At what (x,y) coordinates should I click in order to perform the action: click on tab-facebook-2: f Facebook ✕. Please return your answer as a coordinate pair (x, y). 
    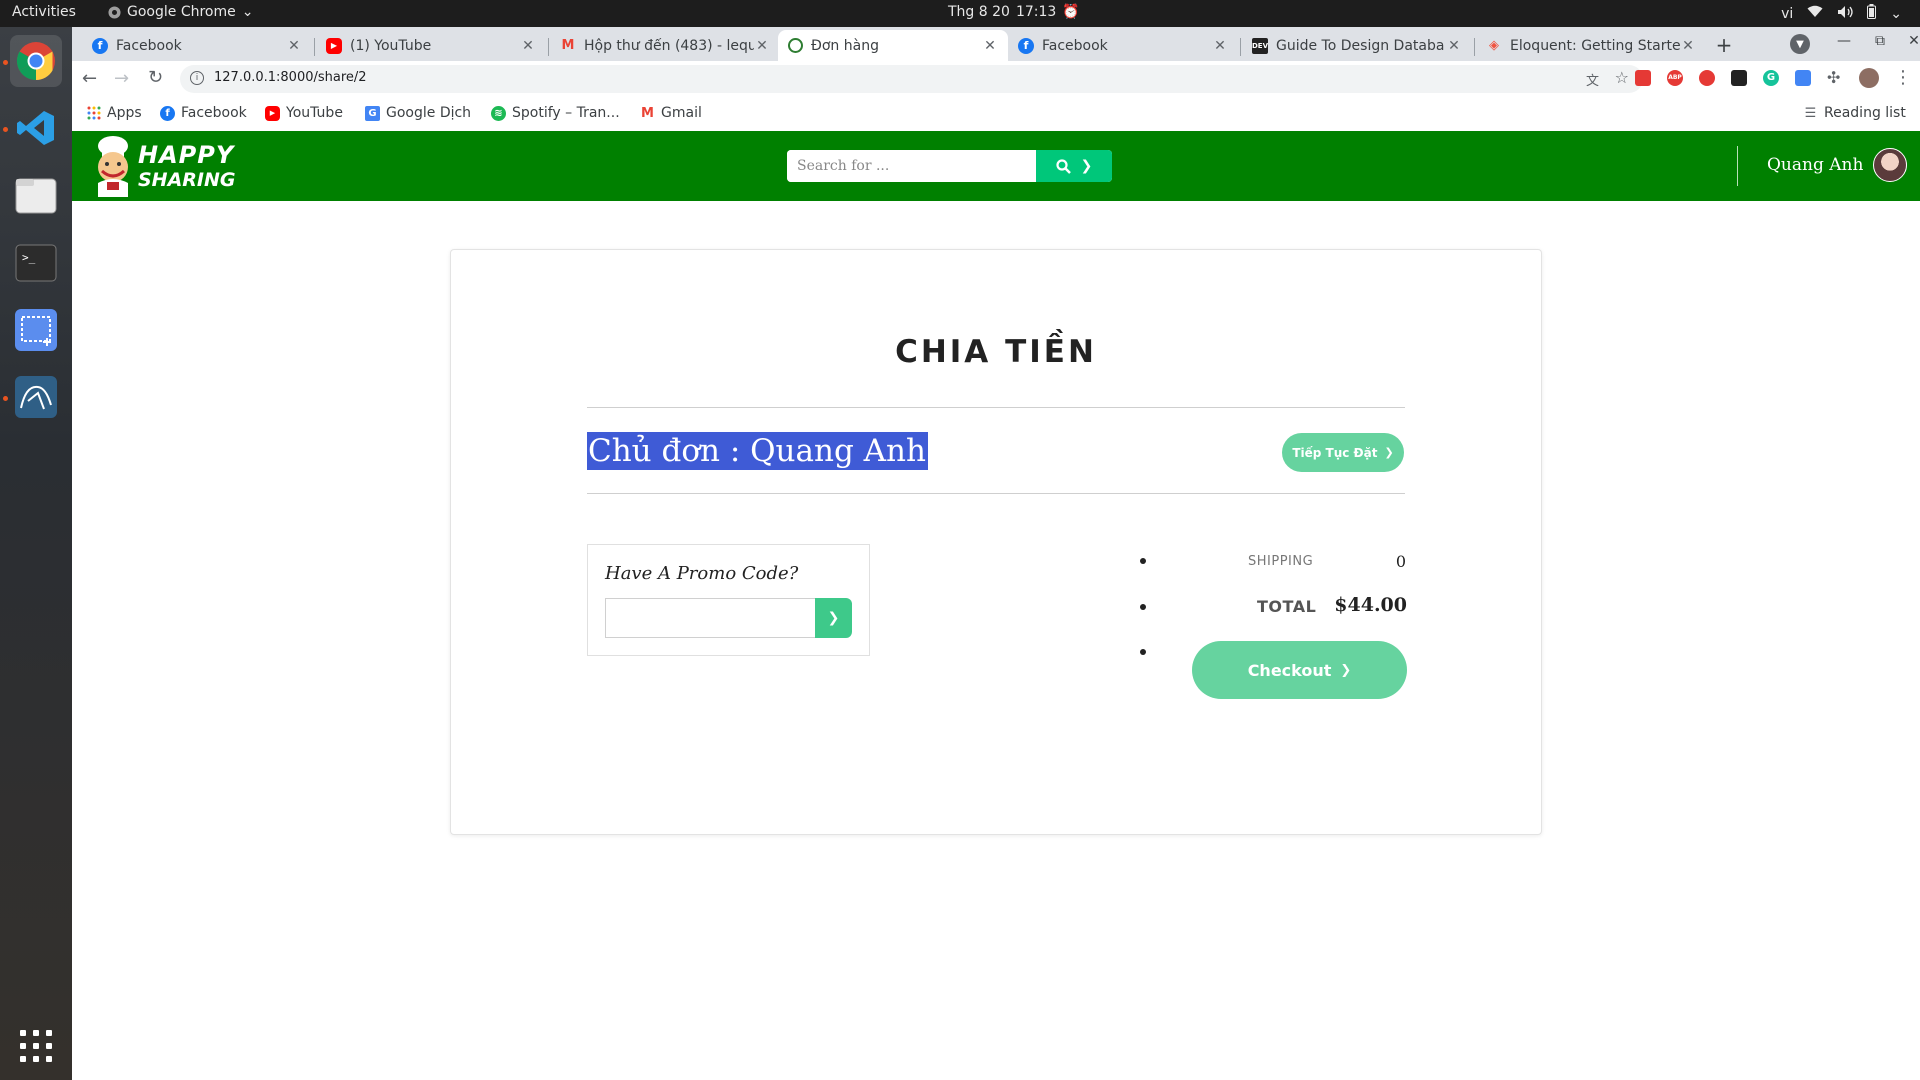
    Looking at the image, I should click on (1123, 45).